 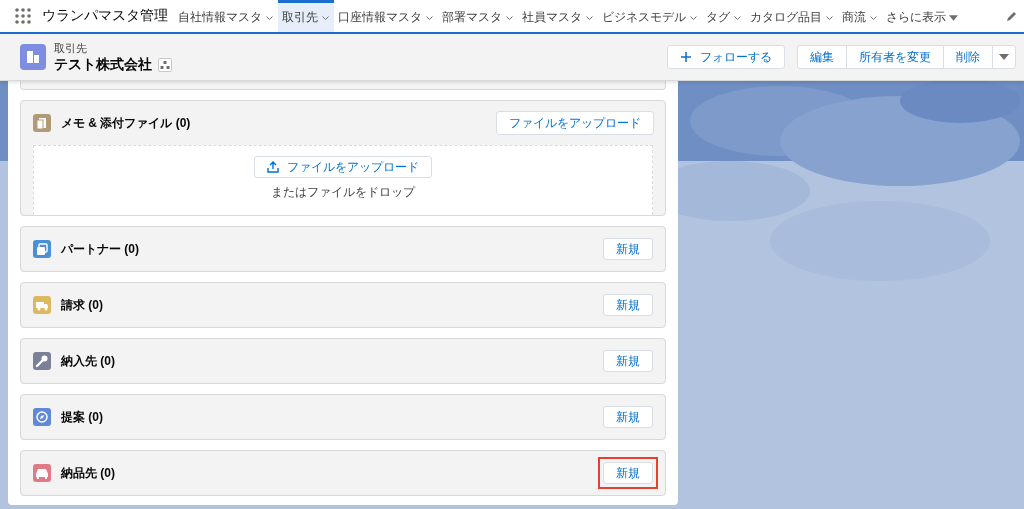 I want to click on drop-hint: またはファイルをドロップ, so click(x=343, y=192).